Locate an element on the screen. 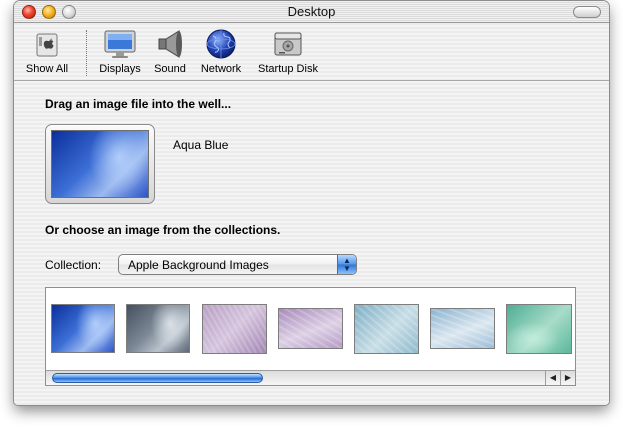 The image size is (623, 429). displays-button: Displays is located at coordinates (120, 51).